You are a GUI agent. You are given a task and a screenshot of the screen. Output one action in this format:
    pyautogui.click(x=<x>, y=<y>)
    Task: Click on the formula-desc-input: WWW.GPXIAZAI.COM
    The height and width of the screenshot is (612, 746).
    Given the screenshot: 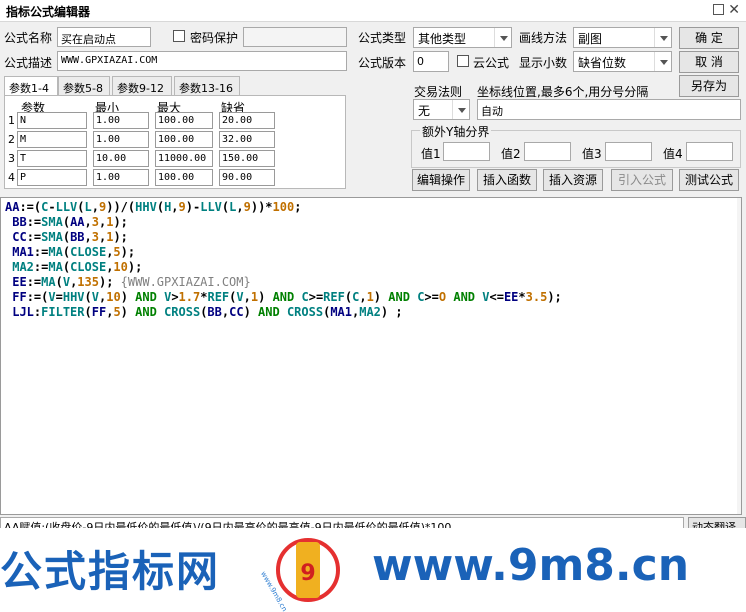 What is the action you would take?
    pyautogui.click(x=202, y=61)
    